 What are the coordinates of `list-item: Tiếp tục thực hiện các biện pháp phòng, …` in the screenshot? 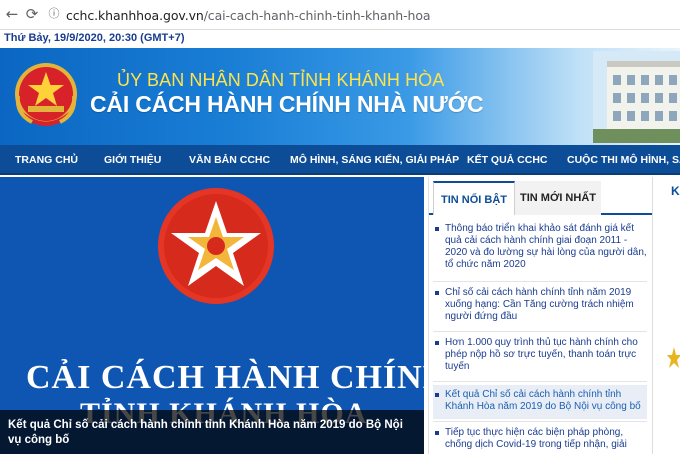 It's located at (540, 440).